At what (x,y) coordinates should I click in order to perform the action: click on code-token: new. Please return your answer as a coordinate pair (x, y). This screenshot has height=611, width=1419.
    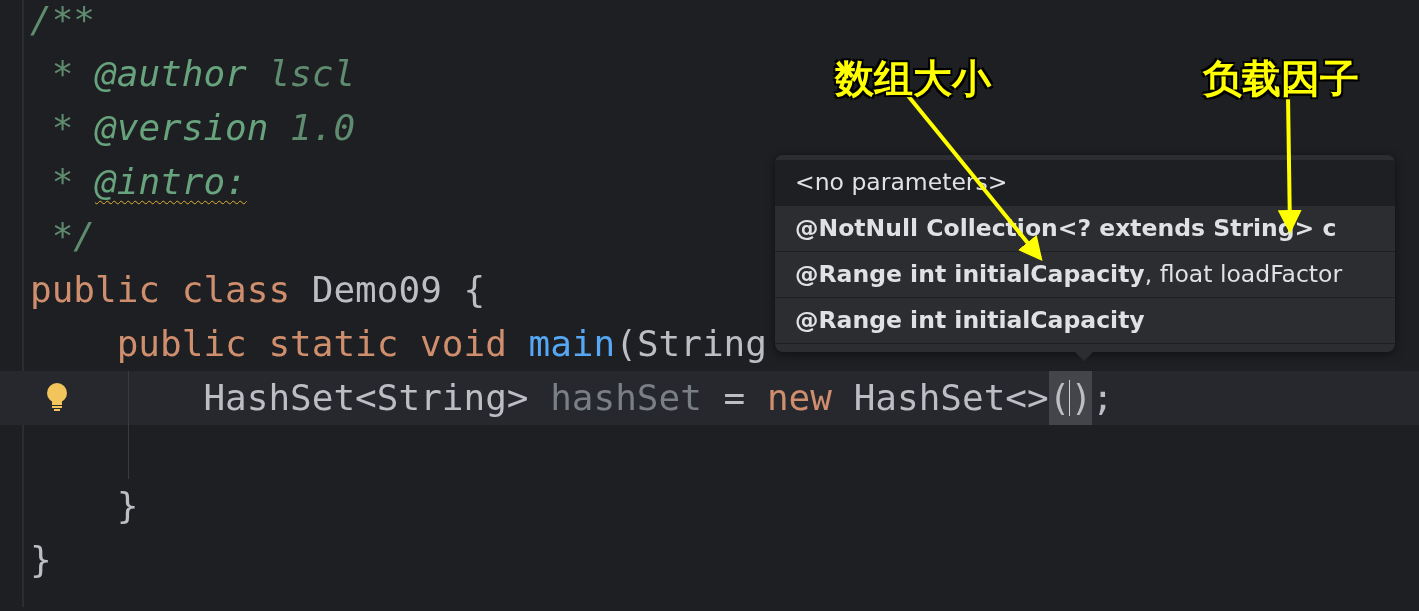
    Looking at the image, I should click on (799, 398).